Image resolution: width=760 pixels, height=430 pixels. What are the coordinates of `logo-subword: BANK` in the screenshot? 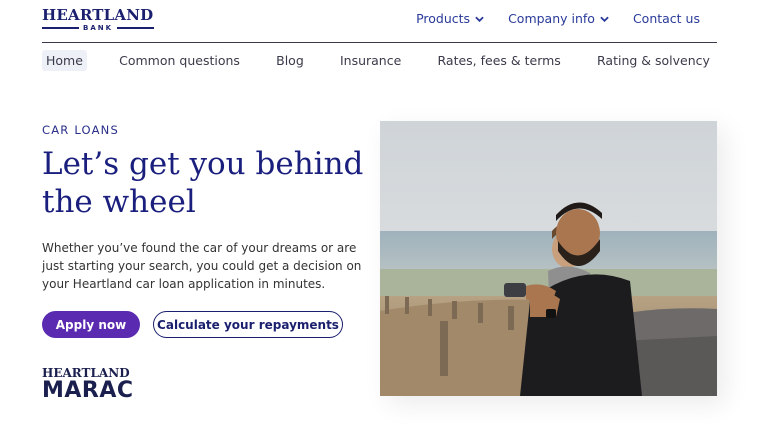 It's located at (98, 28).